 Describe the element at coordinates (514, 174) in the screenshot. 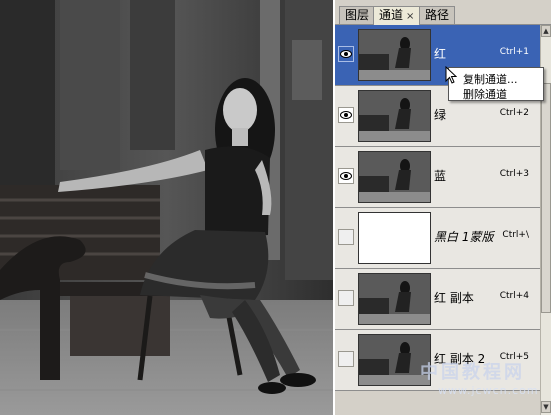

I see `channel-shortcut: Ctrl+3` at that location.